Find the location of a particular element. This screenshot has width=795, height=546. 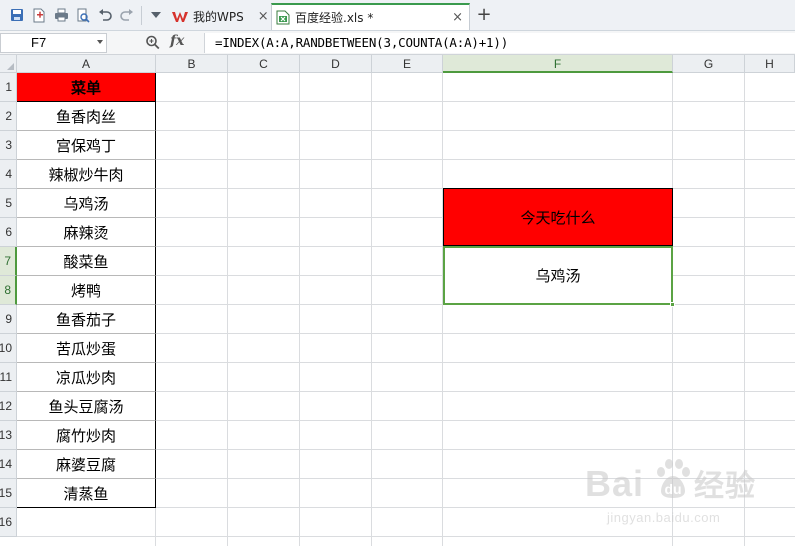

watermark-logo-text: Bai is located at coordinates (615, 483).